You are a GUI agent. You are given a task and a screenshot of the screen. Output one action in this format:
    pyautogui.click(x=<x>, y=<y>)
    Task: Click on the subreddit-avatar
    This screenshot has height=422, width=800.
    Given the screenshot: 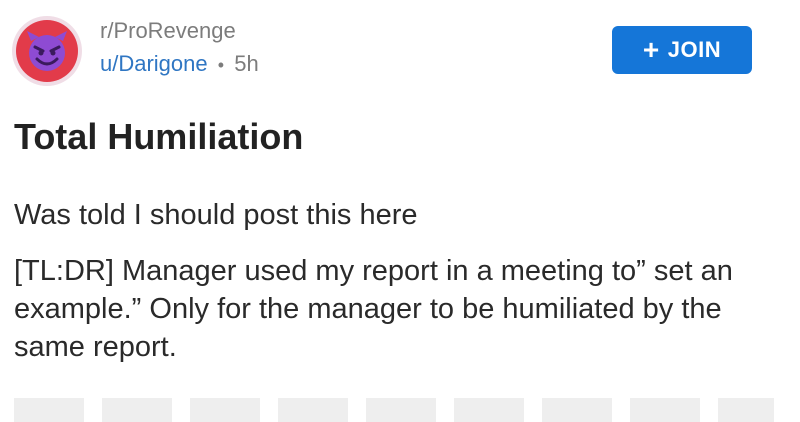 What is the action you would take?
    pyautogui.click(x=47, y=51)
    